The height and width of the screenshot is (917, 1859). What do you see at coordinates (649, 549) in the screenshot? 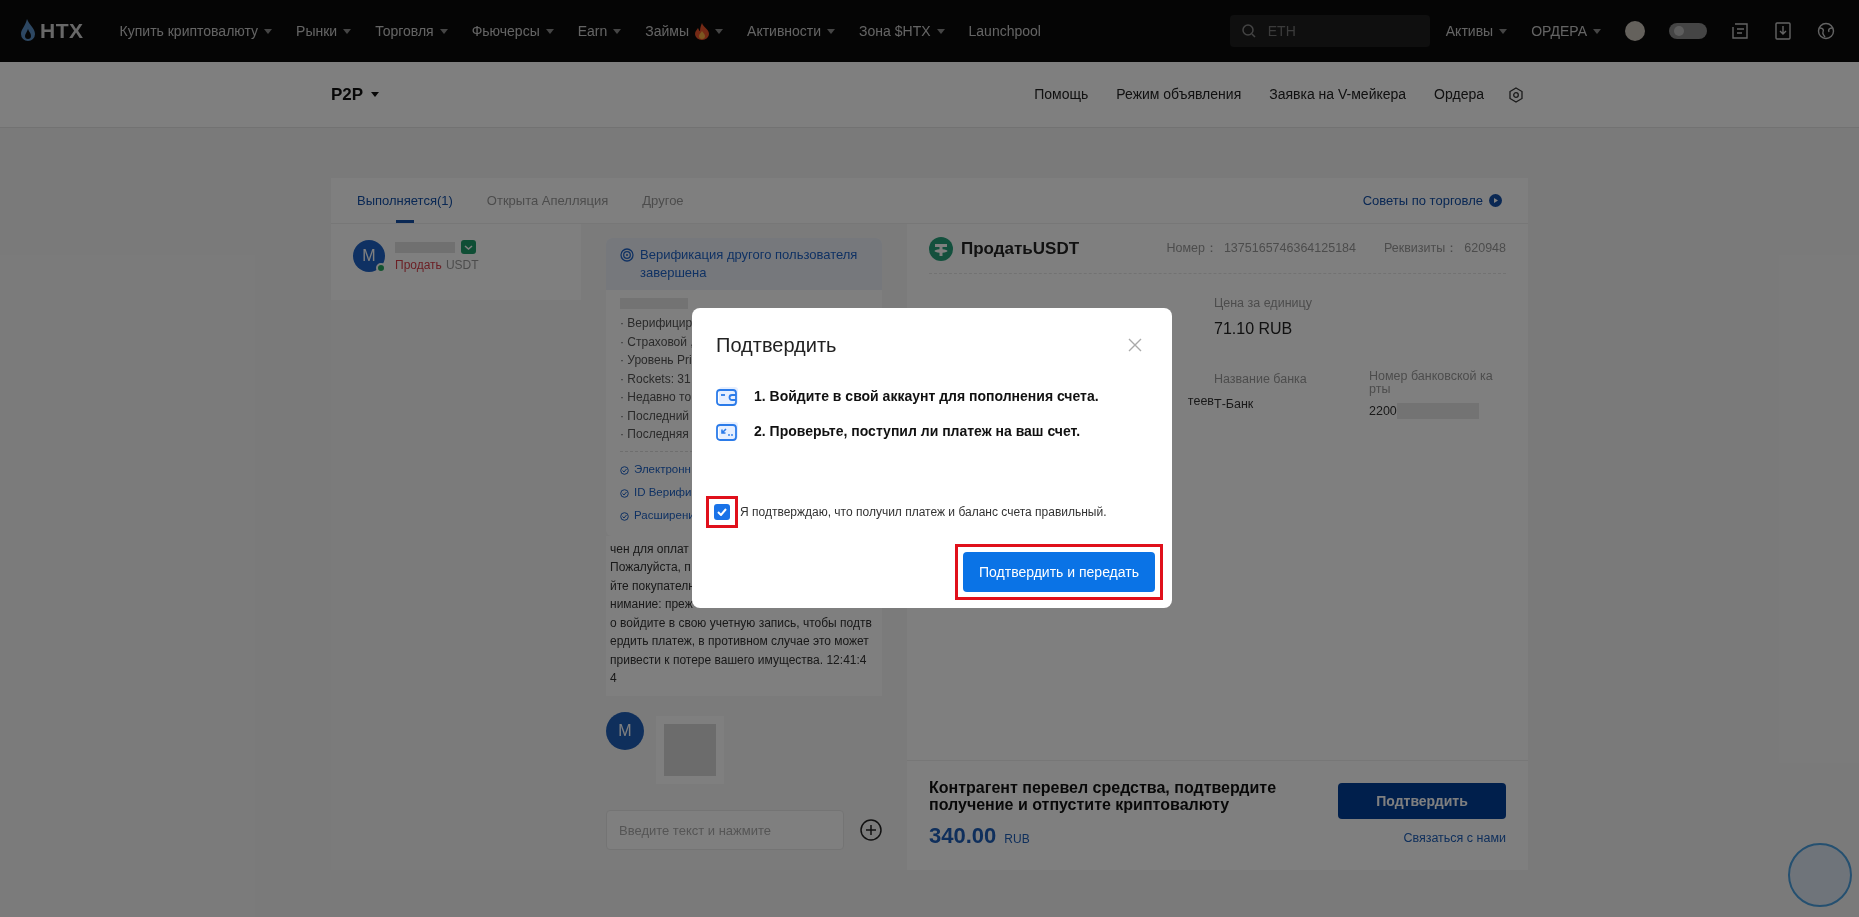
I see `message-line: чен для оплат` at bounding box center [649, 549].